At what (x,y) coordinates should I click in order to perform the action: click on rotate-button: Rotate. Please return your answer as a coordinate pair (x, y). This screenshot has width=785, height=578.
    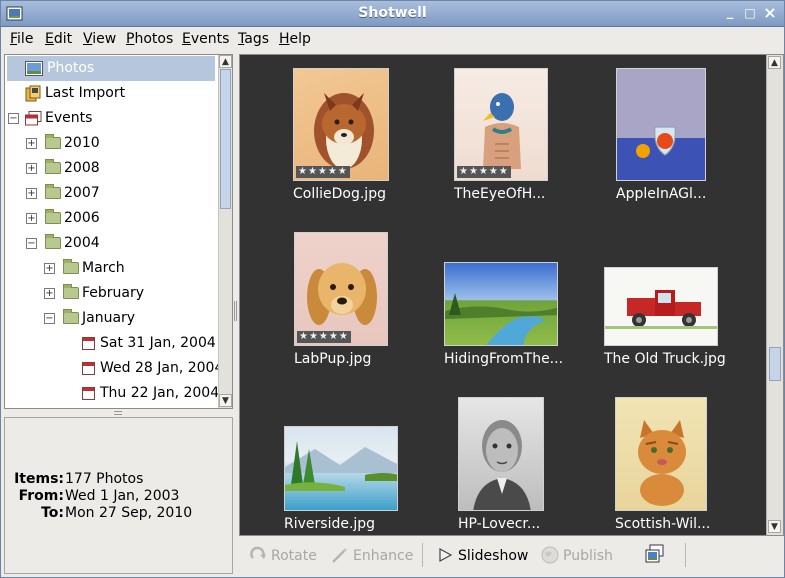
    Looking at the image, I should click on (283, 555).